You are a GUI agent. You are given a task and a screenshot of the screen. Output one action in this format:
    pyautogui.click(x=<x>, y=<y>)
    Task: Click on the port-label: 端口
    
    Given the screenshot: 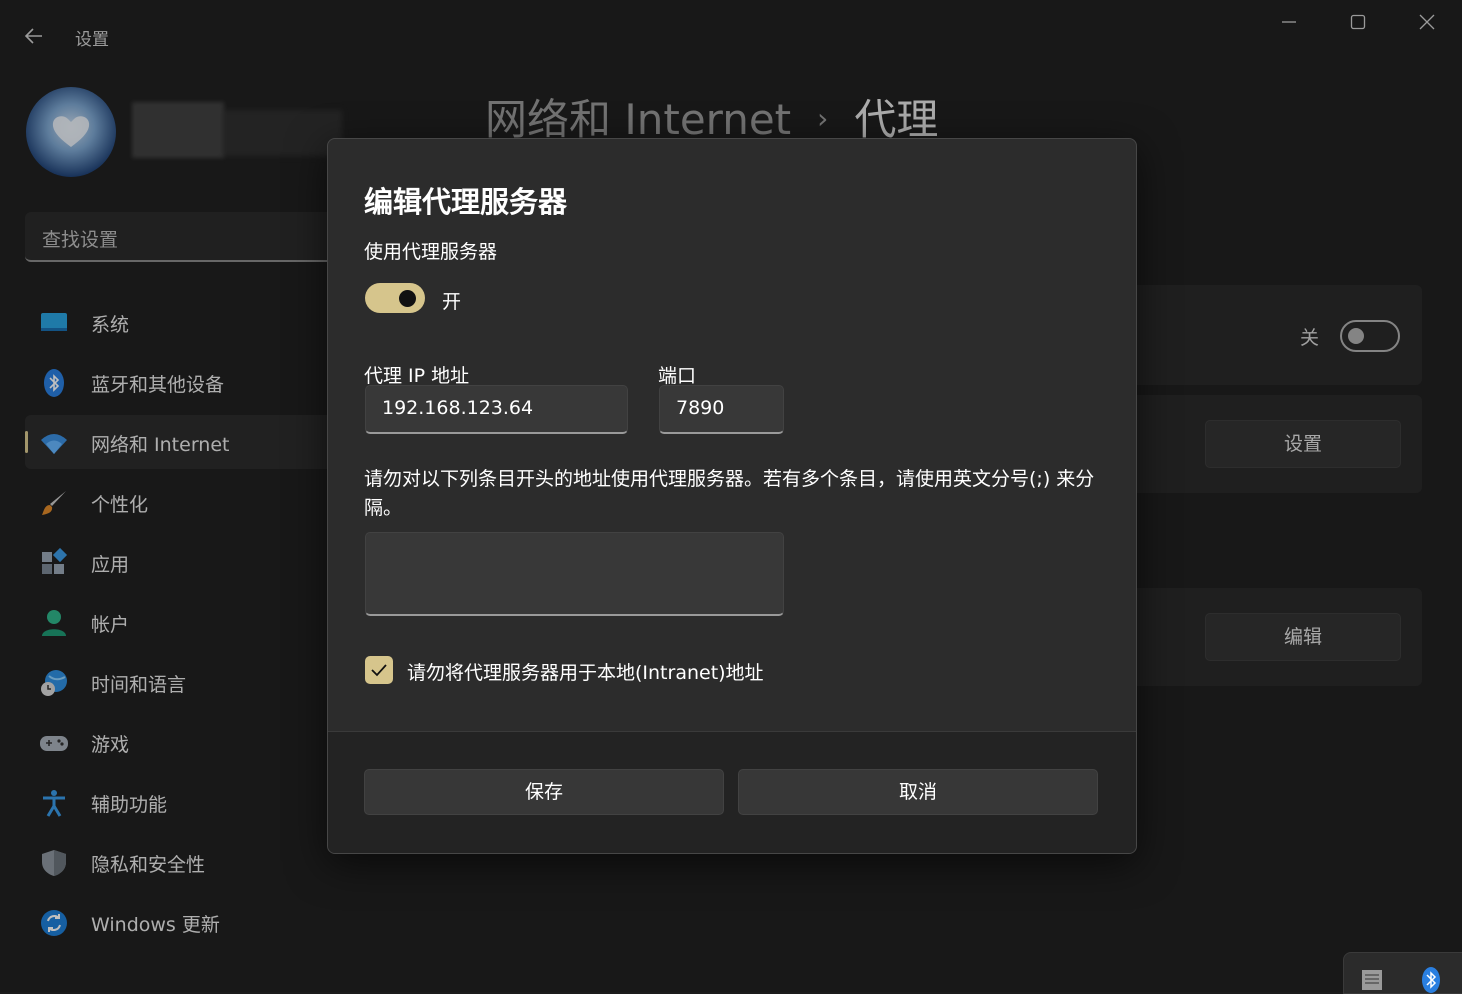 What is the action you would take?
    pyautogui.click(x=677, y=376)
    